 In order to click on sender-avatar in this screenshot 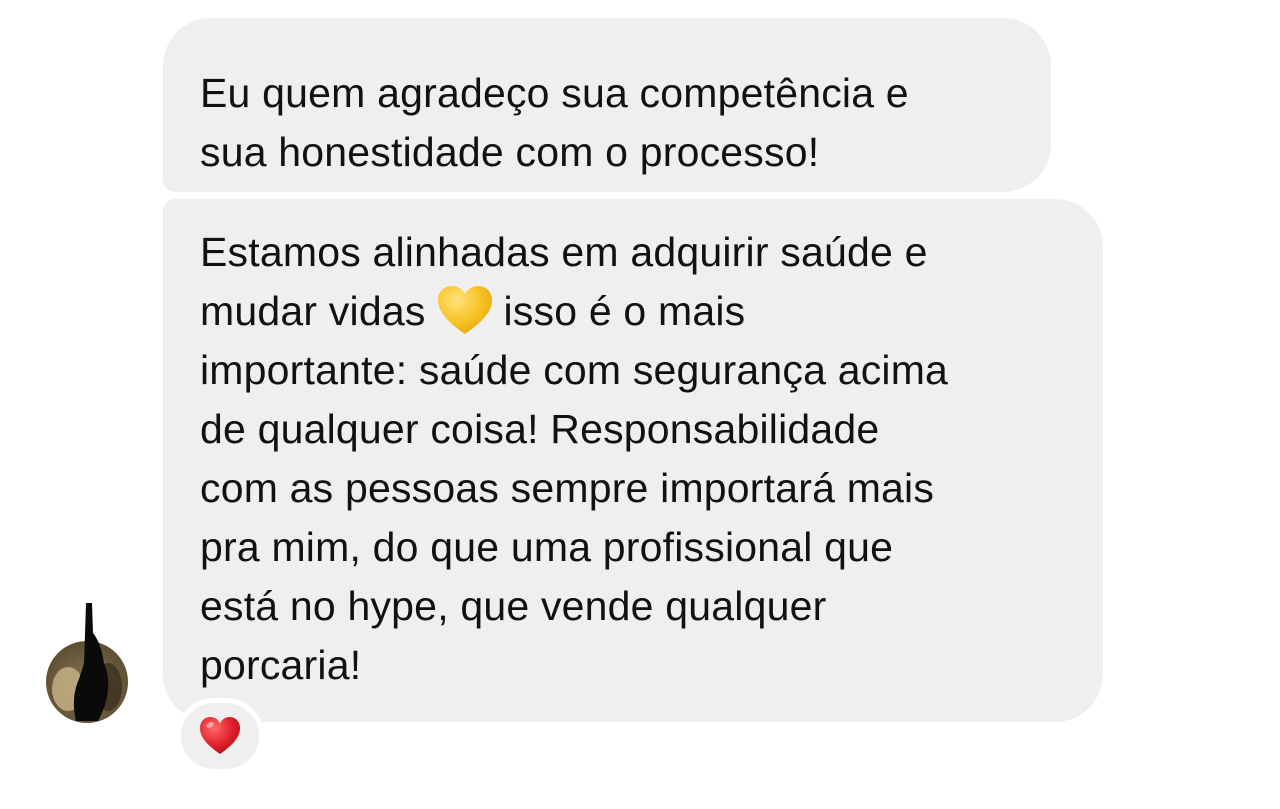, I will do `click(87, 663)`.